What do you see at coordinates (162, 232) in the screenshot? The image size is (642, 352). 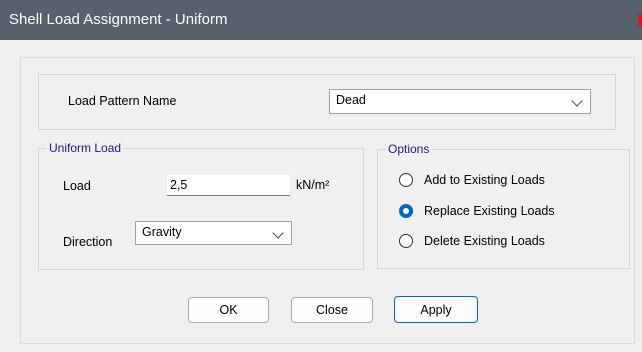 I see `direction-selected: Gravity` at bounding box center [162, 232].